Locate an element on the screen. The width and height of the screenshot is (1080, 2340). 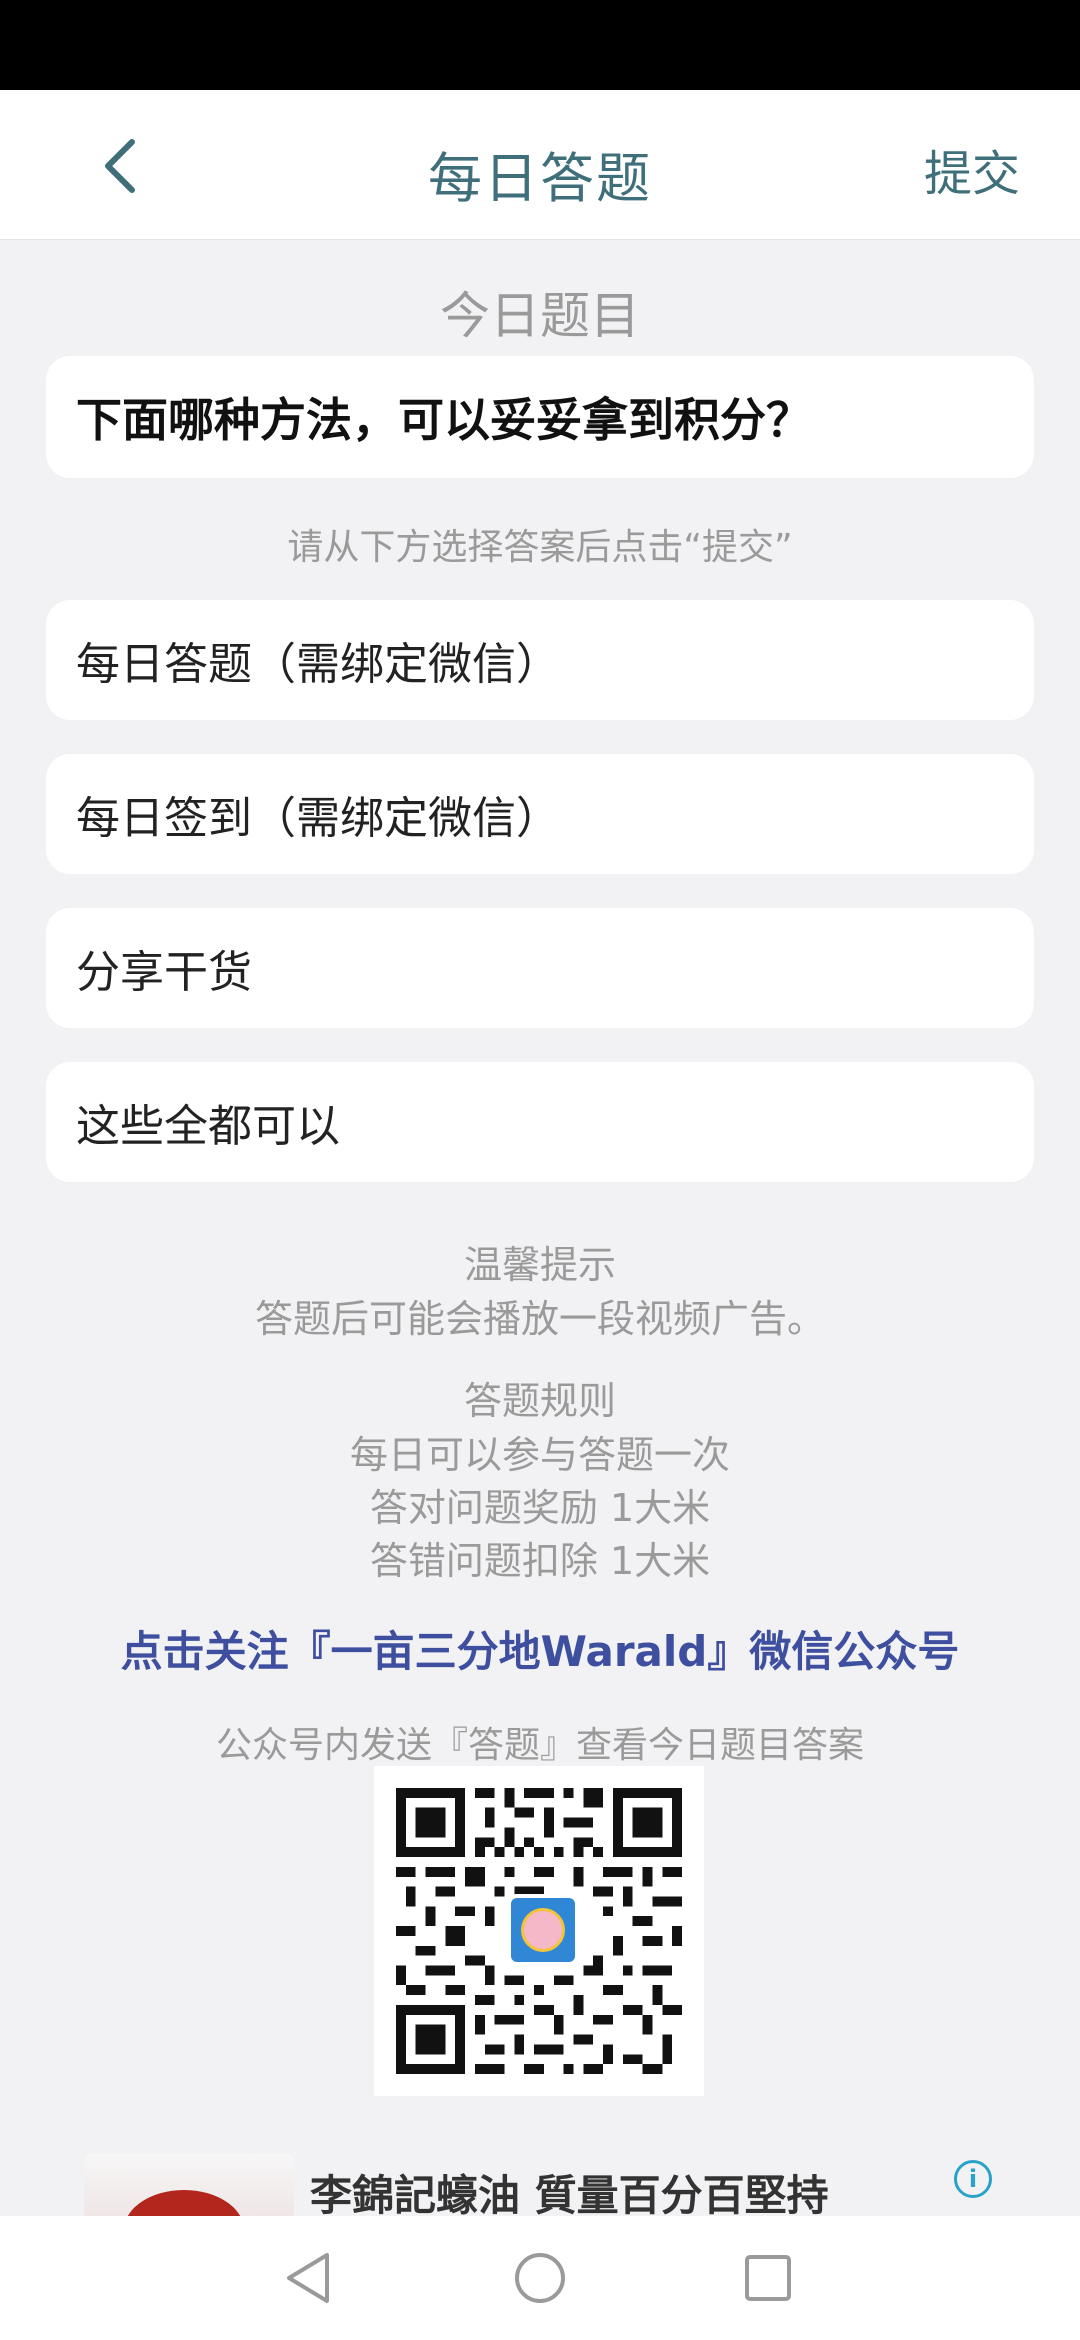
top-app-bar: 每日答题 提交 is located at coordinates (540, 165).